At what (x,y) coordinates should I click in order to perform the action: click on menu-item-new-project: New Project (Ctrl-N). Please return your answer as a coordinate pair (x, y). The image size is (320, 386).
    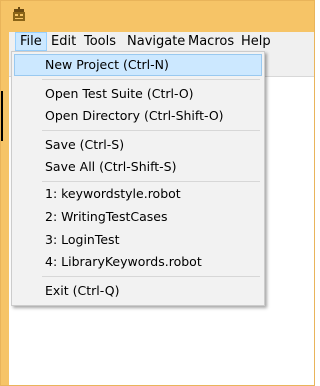
    Looking at the image, I should click on (138, 65).